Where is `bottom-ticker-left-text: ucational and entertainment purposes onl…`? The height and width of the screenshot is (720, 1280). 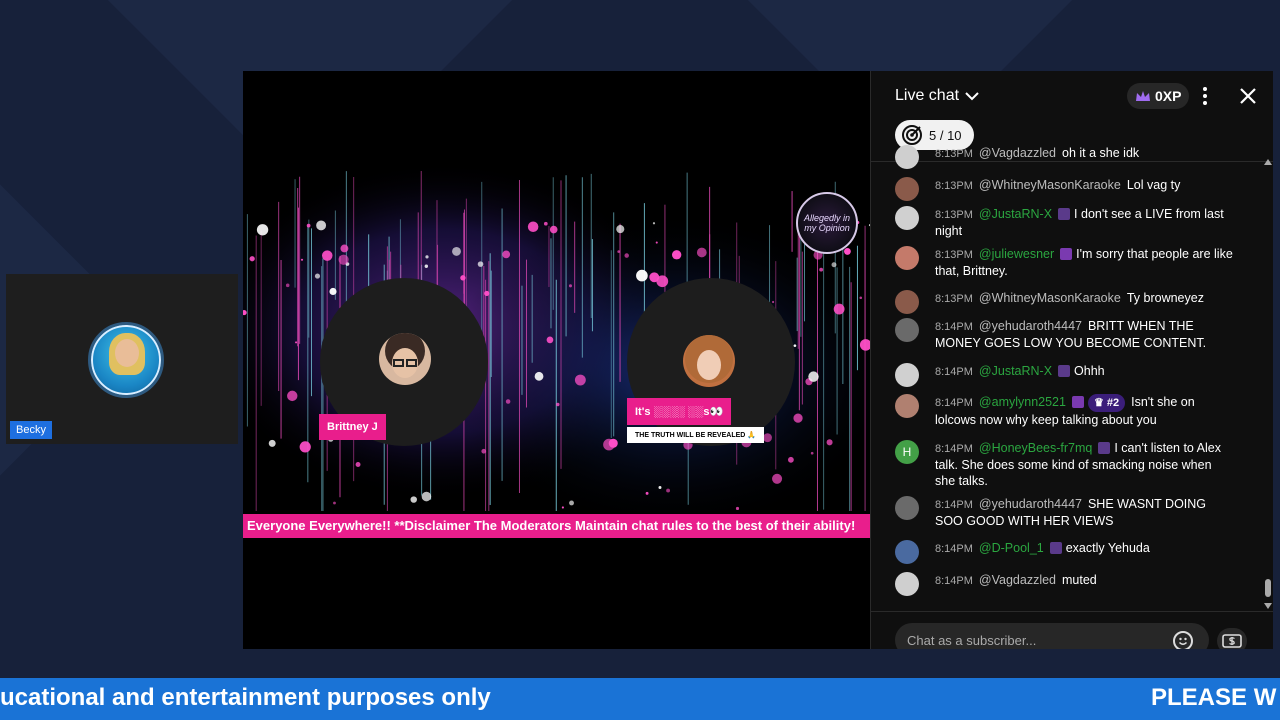
bottom-ticker-left-text: ucational and entertainment purposes onl… is located at coordinates (245, 697).